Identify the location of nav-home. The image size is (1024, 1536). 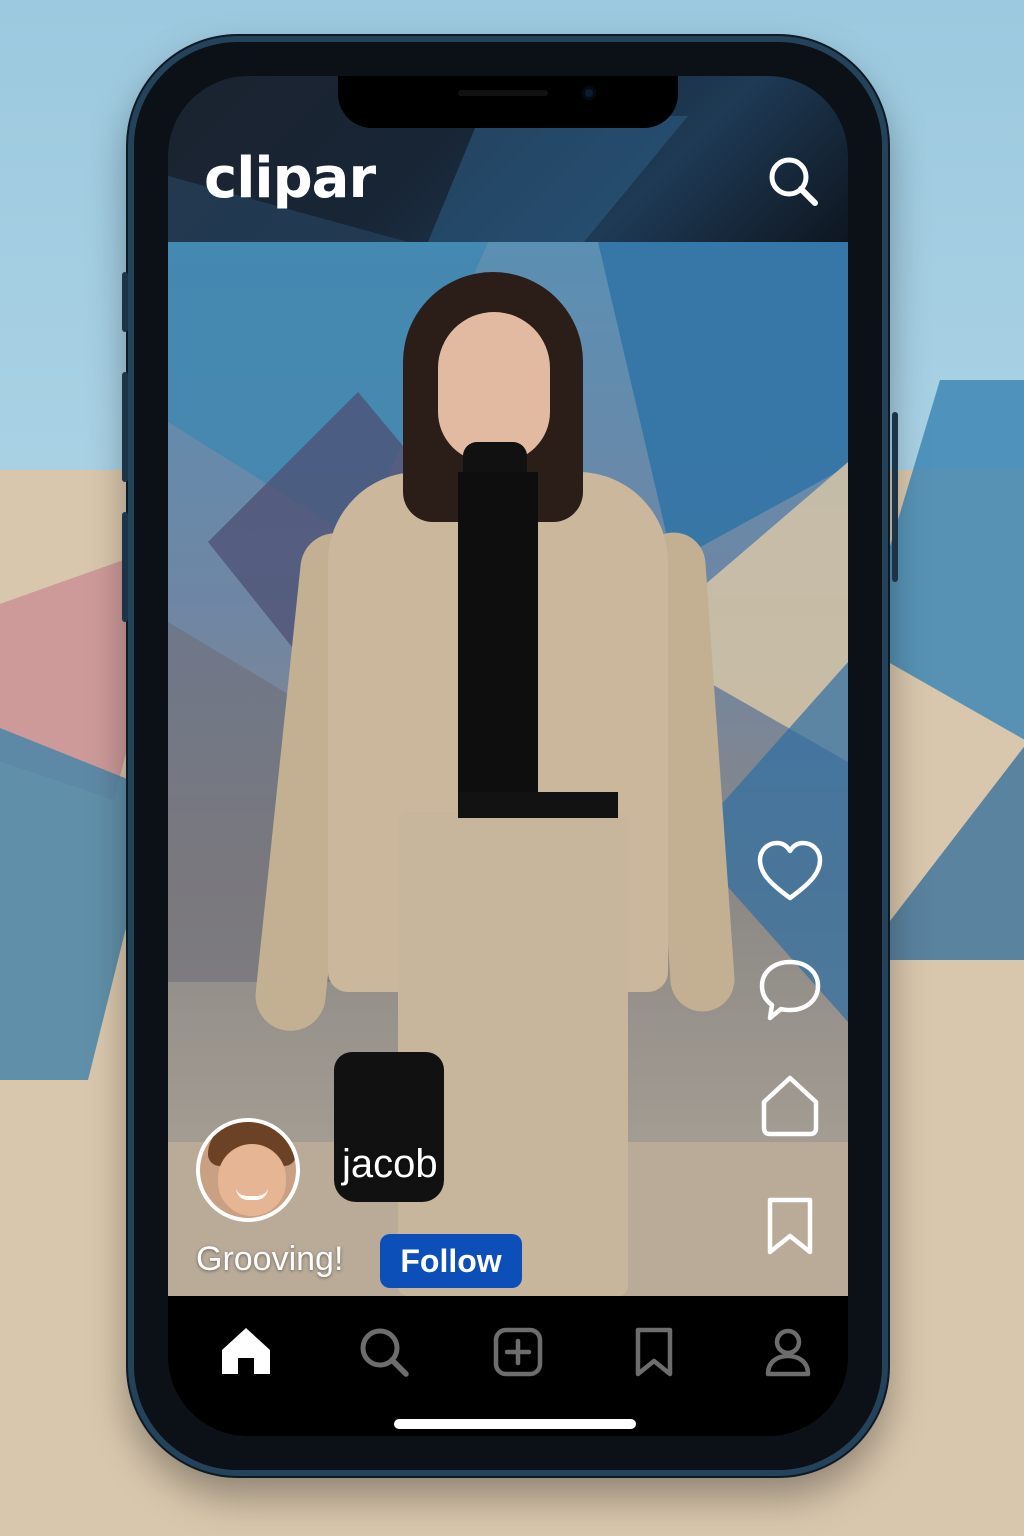
(246, 1352).